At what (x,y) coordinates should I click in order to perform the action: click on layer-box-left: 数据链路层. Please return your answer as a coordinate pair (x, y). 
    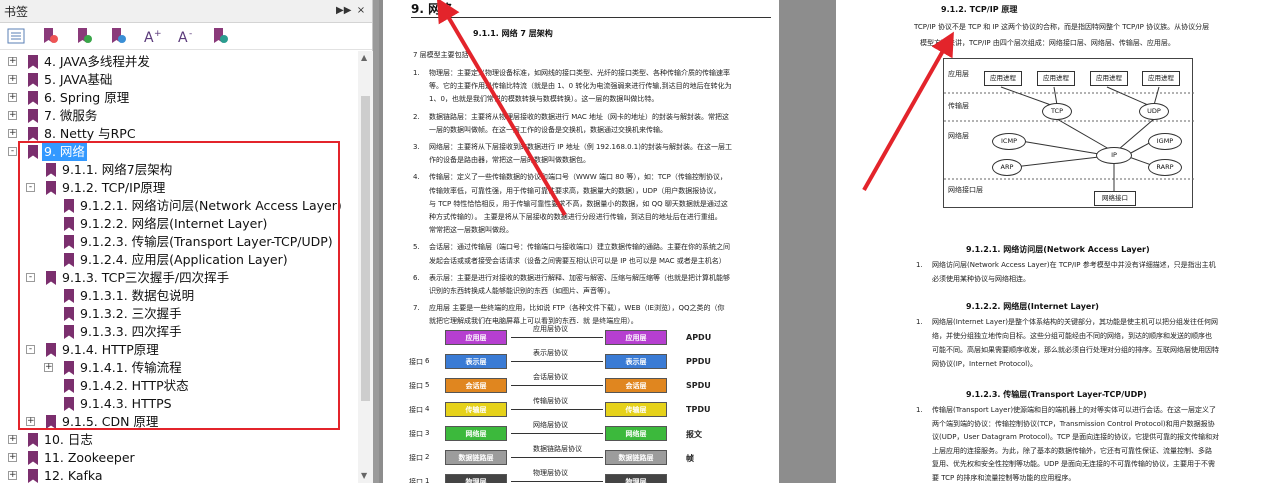
    Looking at the image, I should click on (476, 457).